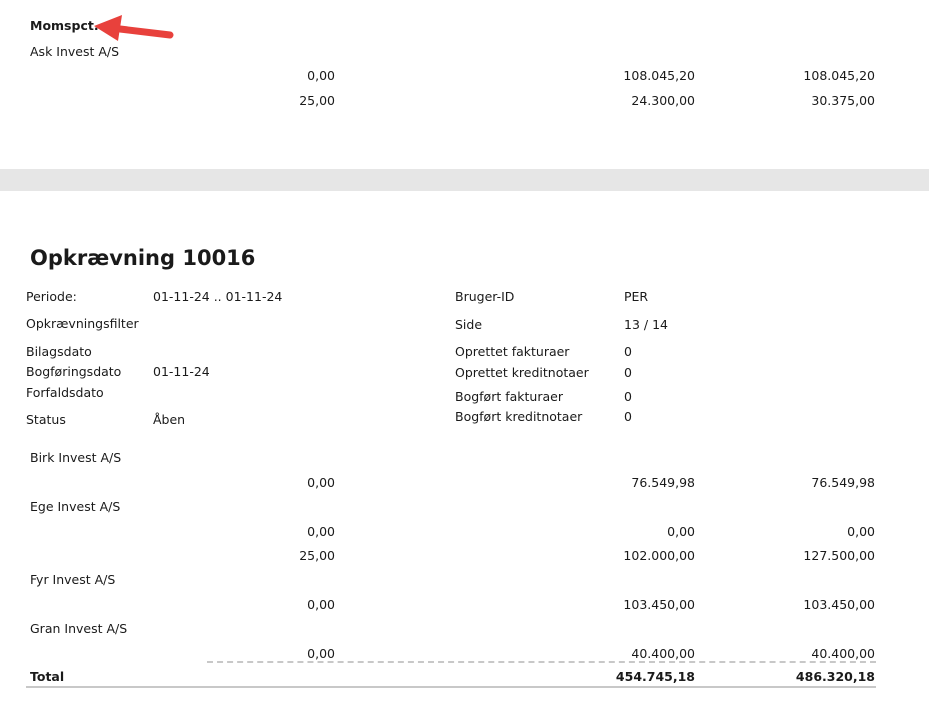 The width and height of the screenshot is (929, 702). Describe the element at coordinates (75, 506) in the screenshot. I see `customer-name: Ege Invest A/S` at that location.